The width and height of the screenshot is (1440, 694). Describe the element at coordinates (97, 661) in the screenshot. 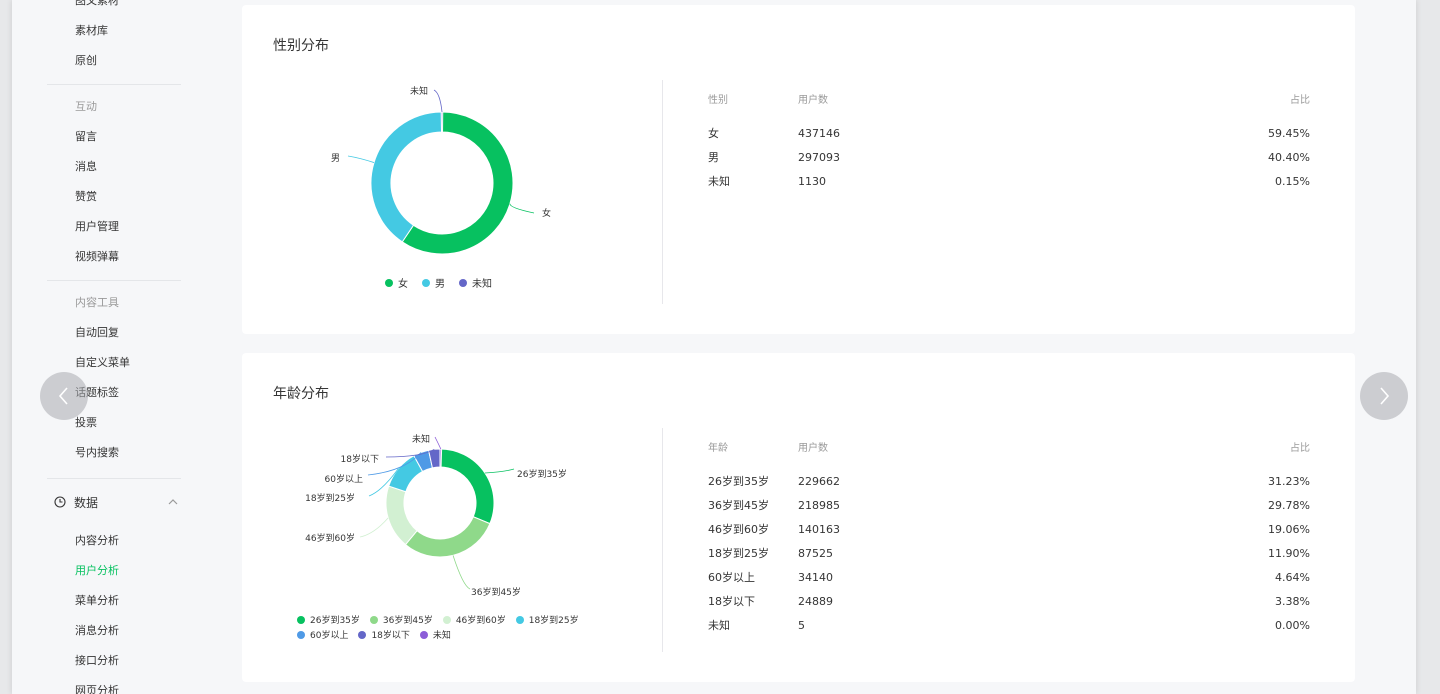

I see `sidebar-item-api-analysis: 接口分析` at that location.